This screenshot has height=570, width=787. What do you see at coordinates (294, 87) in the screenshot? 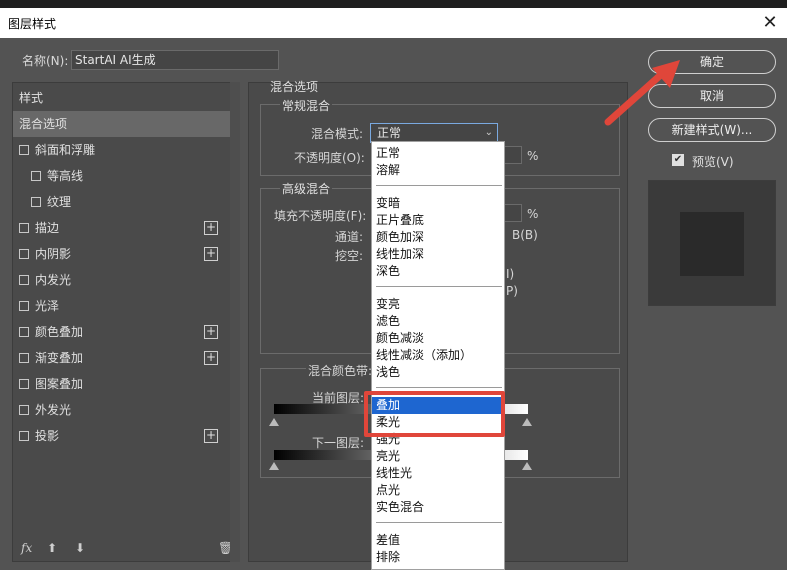
I see `section-title: 混合选项` at bounding box center [294, 87].